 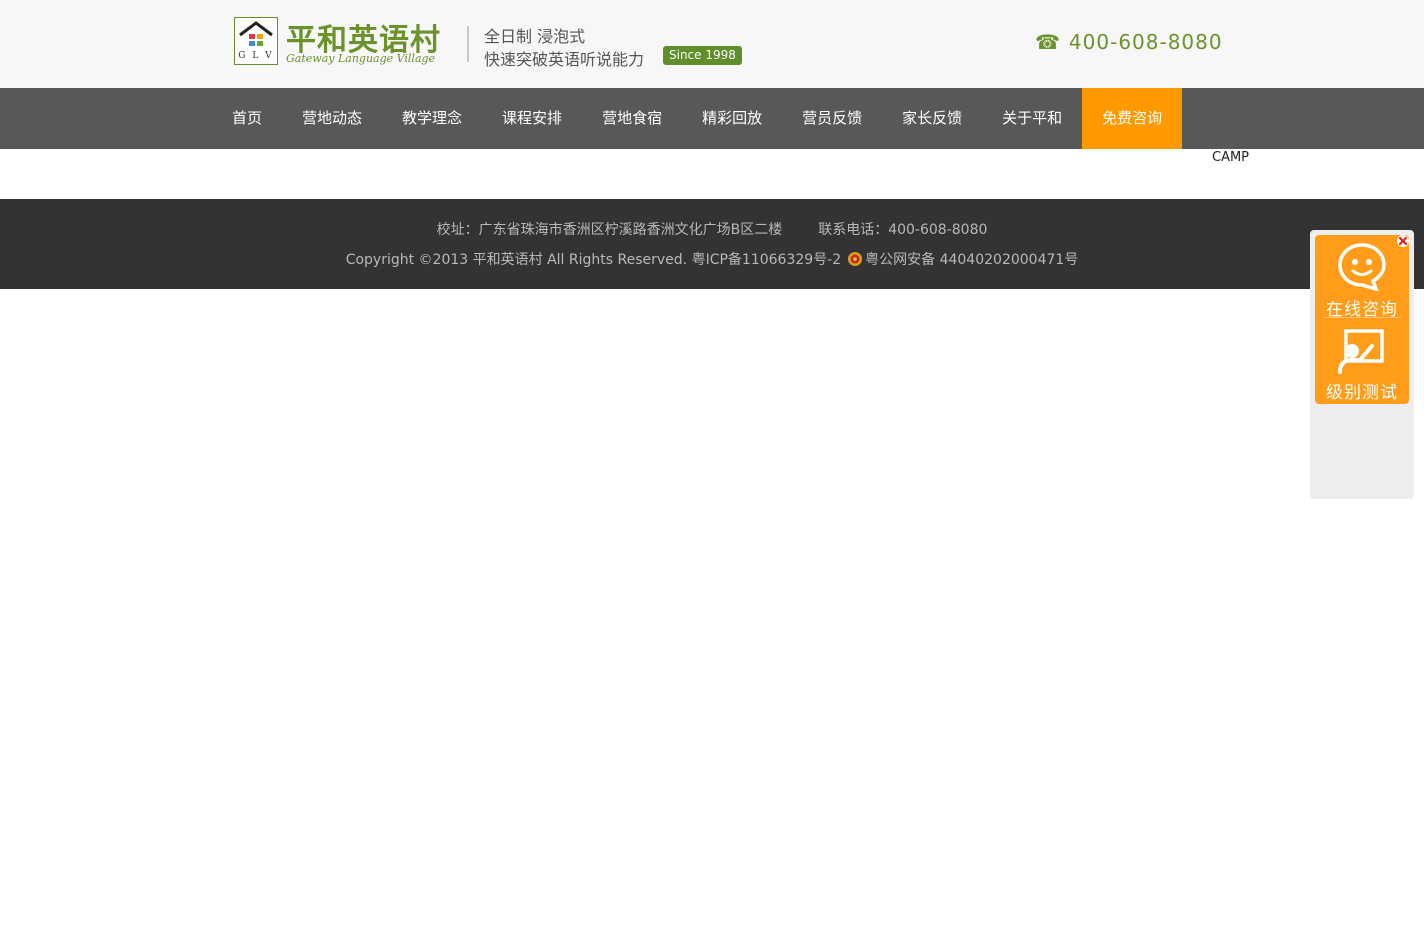 I want to click on site-logo: G L V 平和英语村 Gateway Language Village, so click(x=343, y=43).